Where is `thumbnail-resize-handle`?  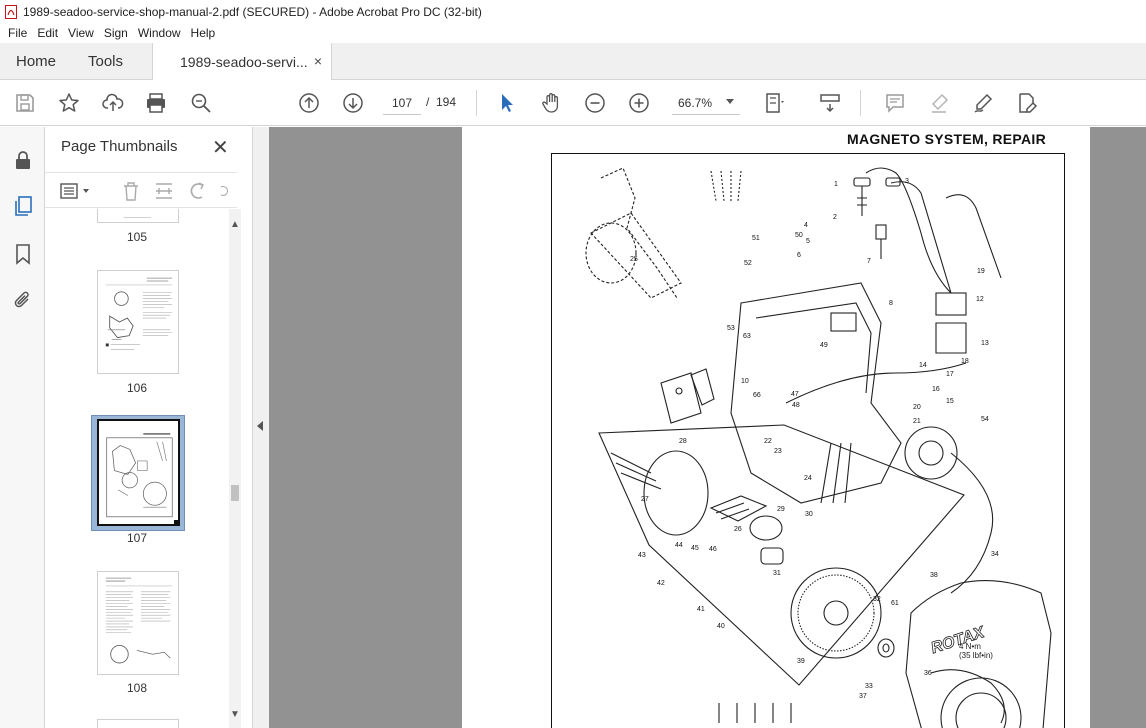 thumbnail-resize-handle is located at coordinates (177, 523).